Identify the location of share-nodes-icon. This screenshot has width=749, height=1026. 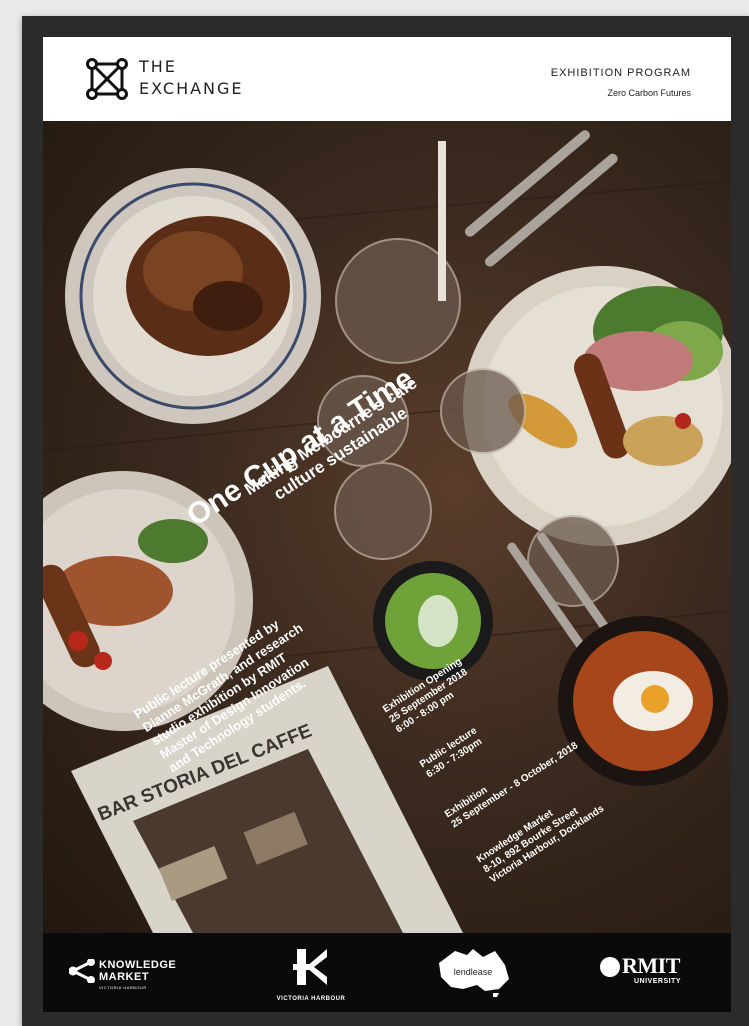
(82, 971).